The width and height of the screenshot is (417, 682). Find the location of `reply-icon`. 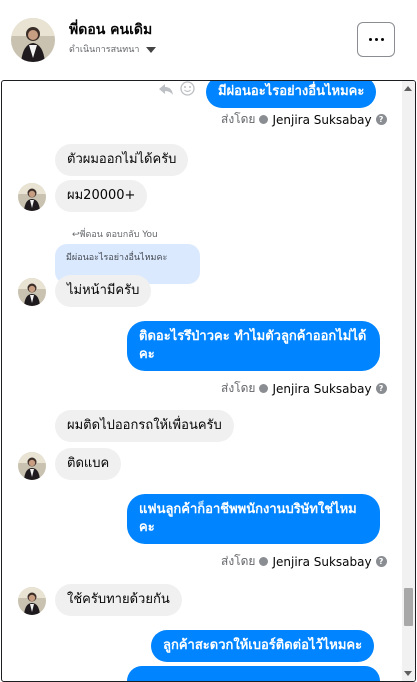

reply-icon is located at coordinates (166, 89).